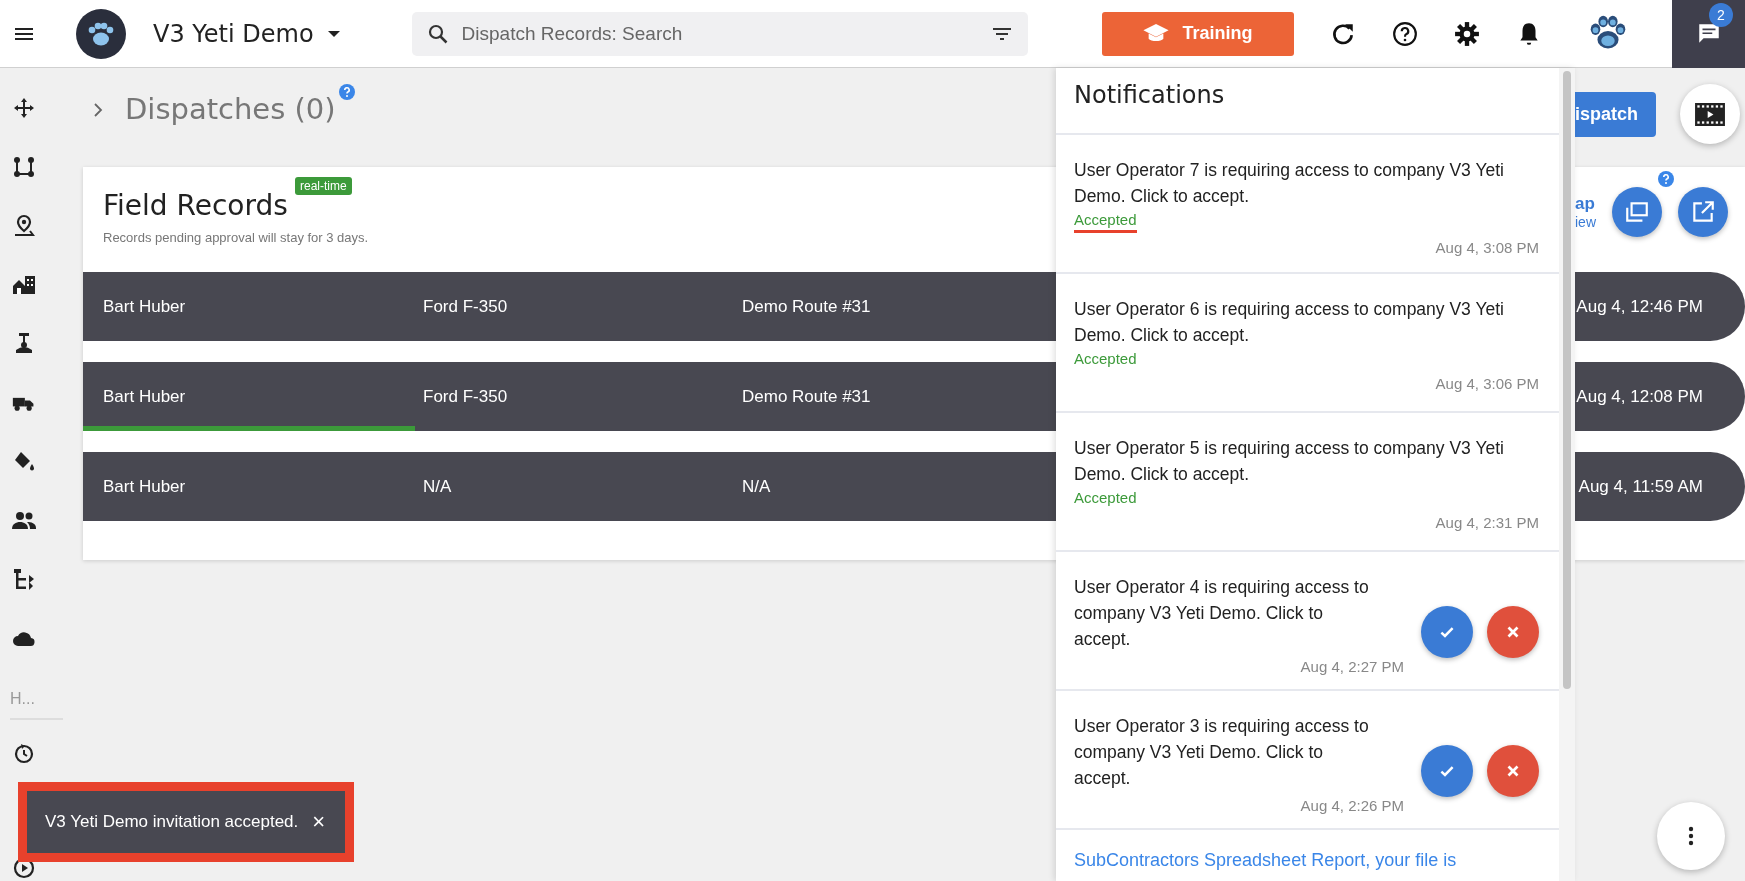 The height and width of the screenshot is (881, 1745). What do you see at coordinates (1352, 666) in the screenshot?
I see `notification-time: Aug 4, 2:27 PM` at bounding box center [1352, 666].